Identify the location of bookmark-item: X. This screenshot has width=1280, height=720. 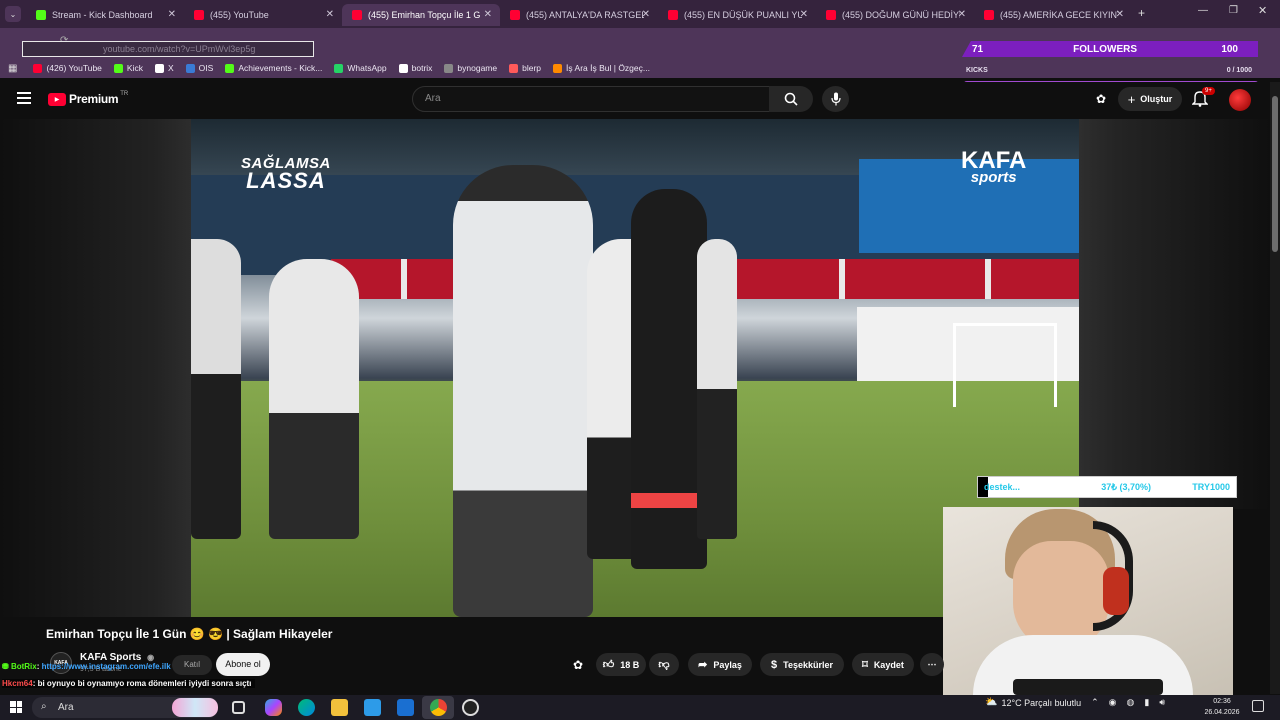
(164, 68).